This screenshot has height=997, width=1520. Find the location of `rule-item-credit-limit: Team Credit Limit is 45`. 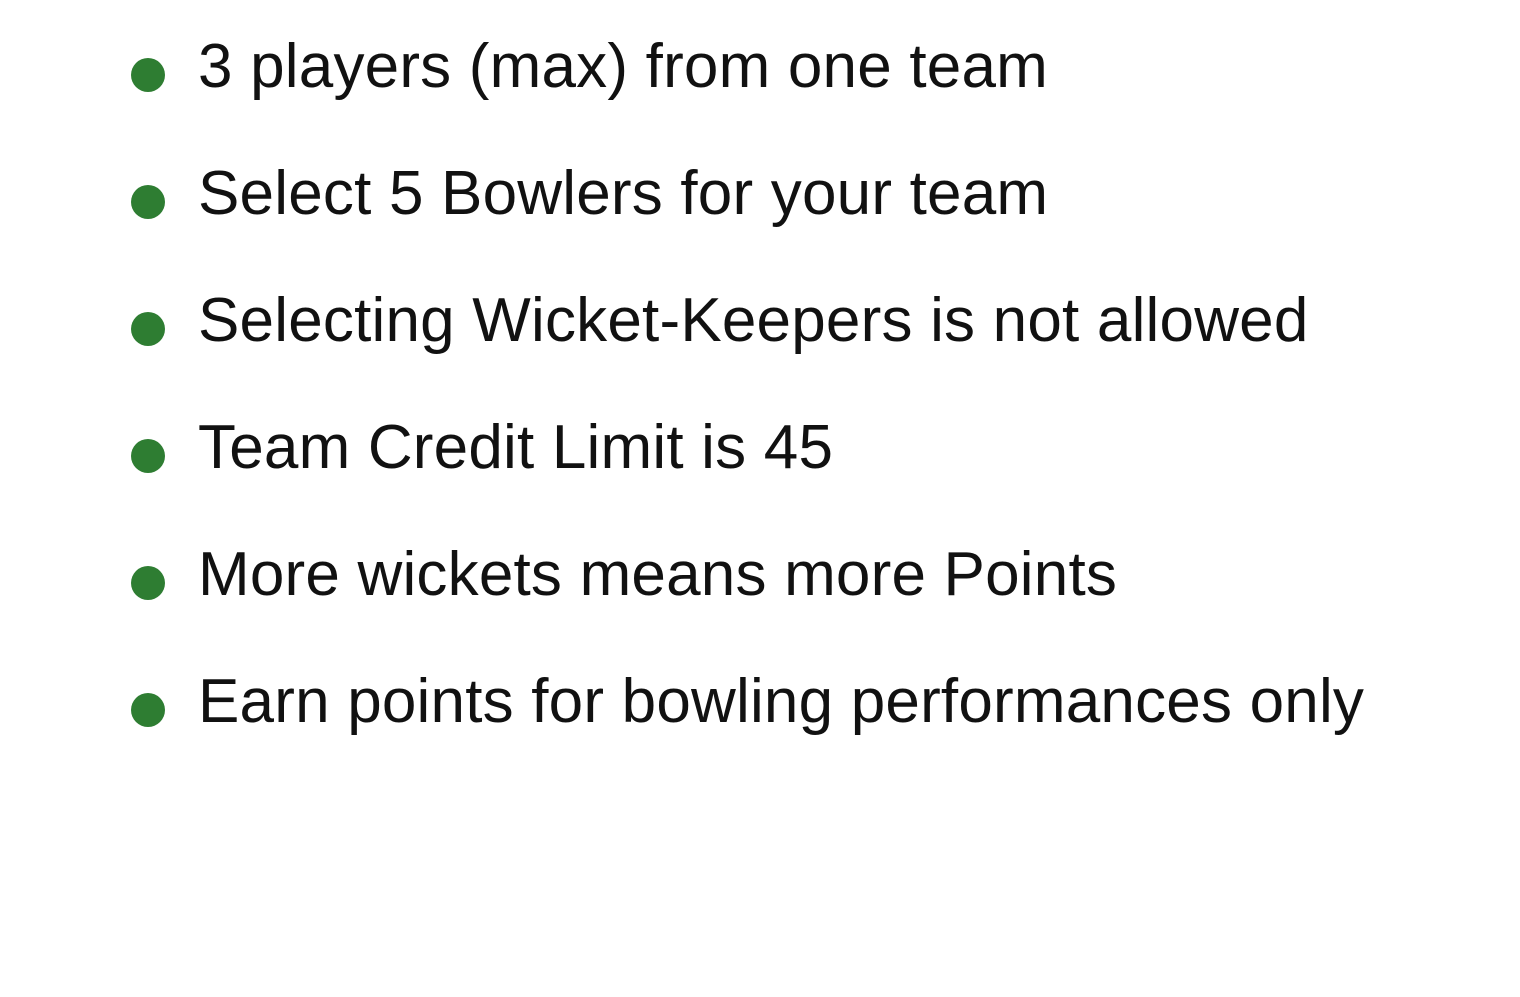

rule-item-credit-limit: Team Credit Limit is 45 is located at coordinates (760, 447).